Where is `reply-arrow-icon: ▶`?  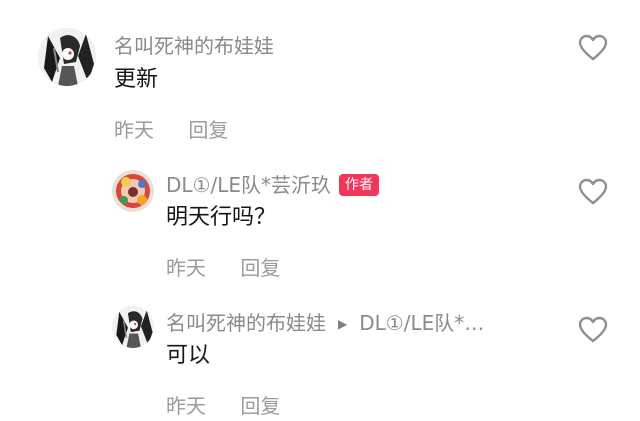
reply-arrow-icon: ▶ is located at coordinates (343, 324).